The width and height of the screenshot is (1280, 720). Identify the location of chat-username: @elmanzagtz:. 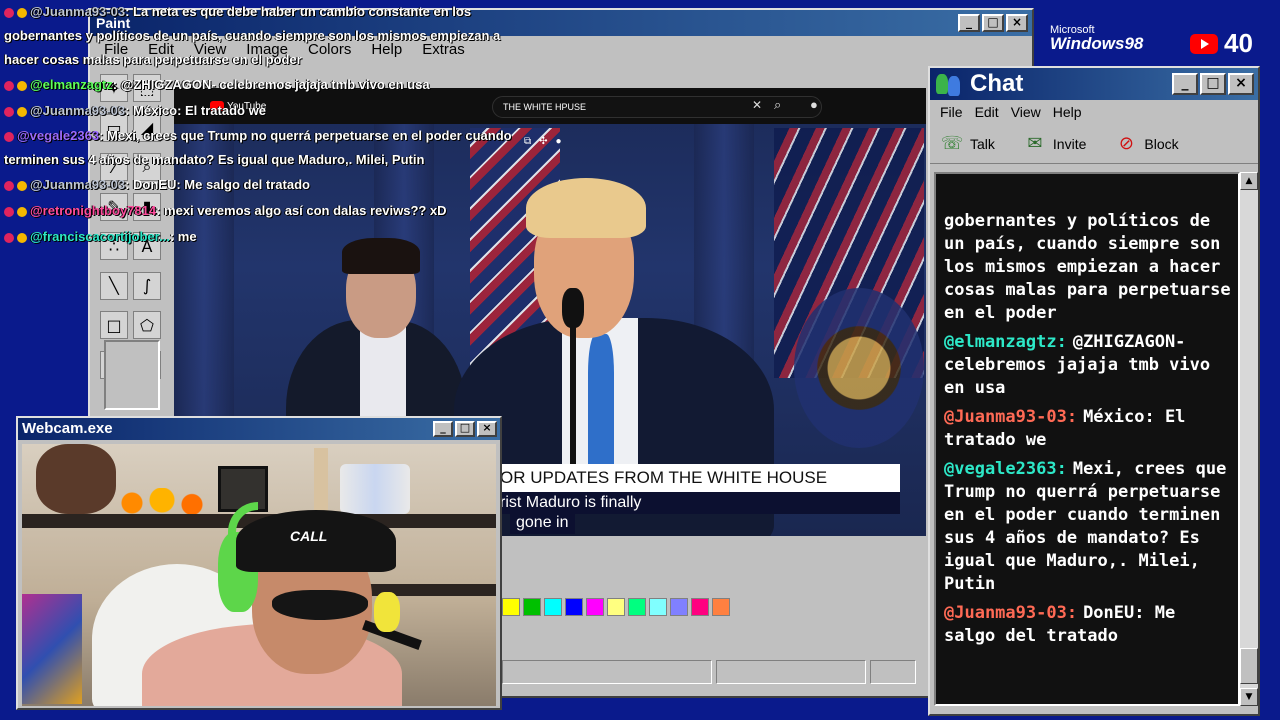
(1005, 342).